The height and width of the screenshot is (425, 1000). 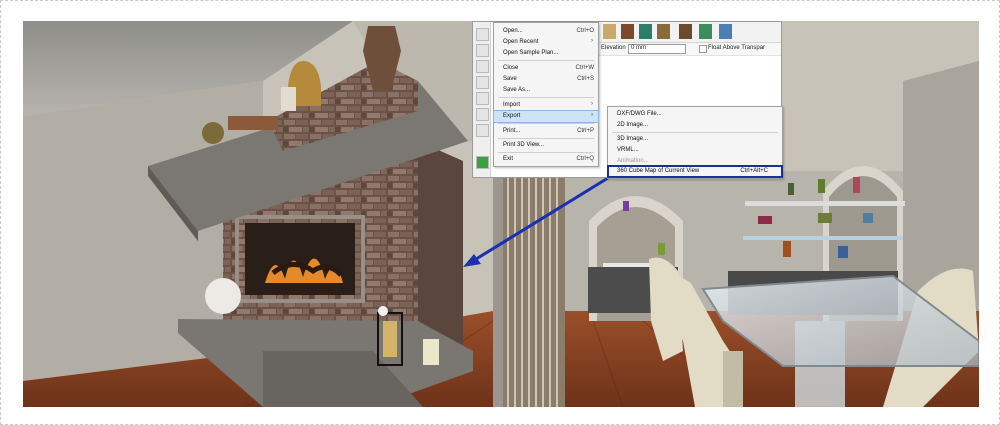 I want to click on menu-item-save: Save Ctrl+S, so click(x=546, y=79).